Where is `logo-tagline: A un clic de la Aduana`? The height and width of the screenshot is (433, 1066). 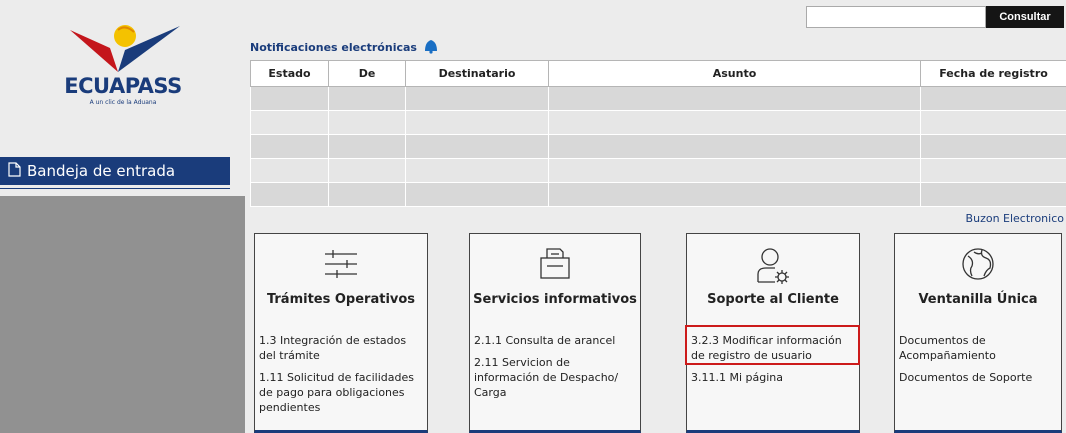
logo-tagline: A un clic de la Aduana is located at coordinates (123, 102).